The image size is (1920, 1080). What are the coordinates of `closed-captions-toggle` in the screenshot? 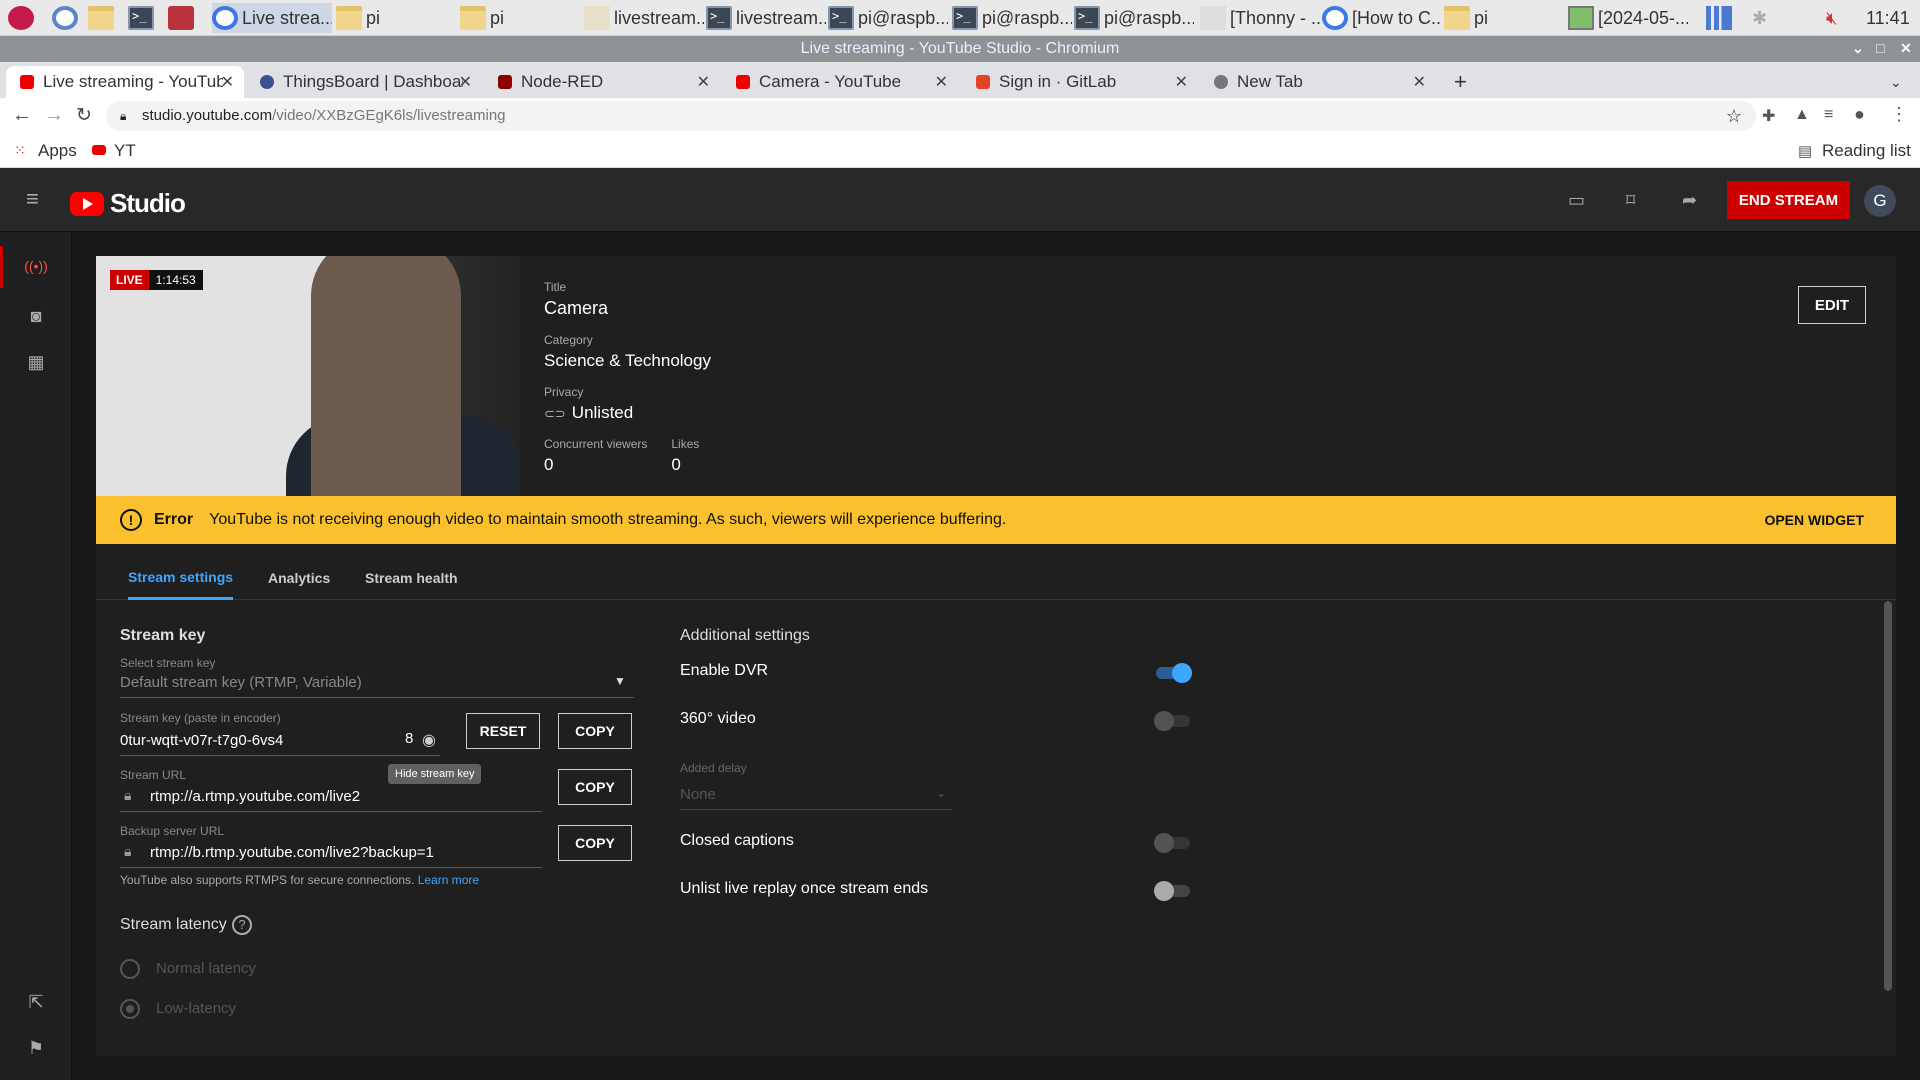 It's located at (1173, 842).